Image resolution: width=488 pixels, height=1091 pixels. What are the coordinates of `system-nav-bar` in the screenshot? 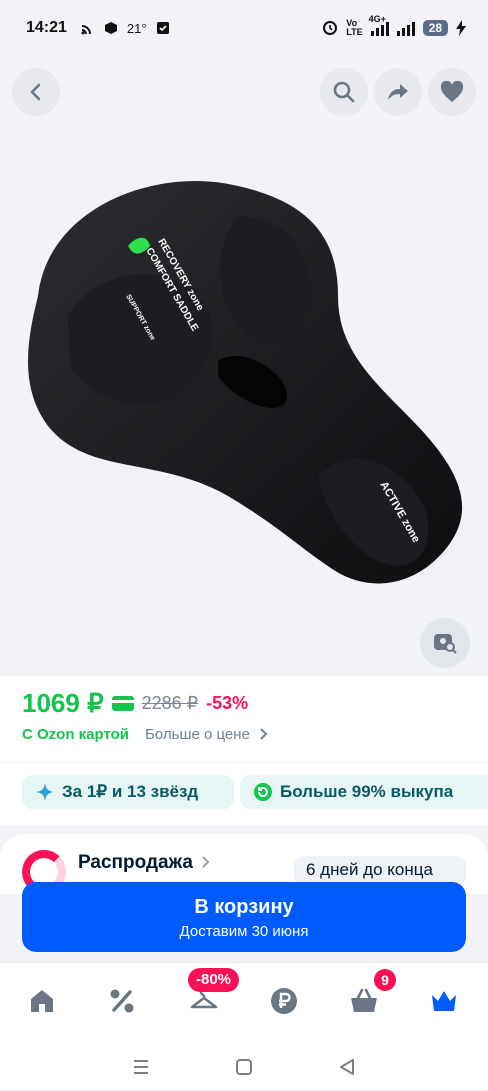 It's located at (244, 1067).